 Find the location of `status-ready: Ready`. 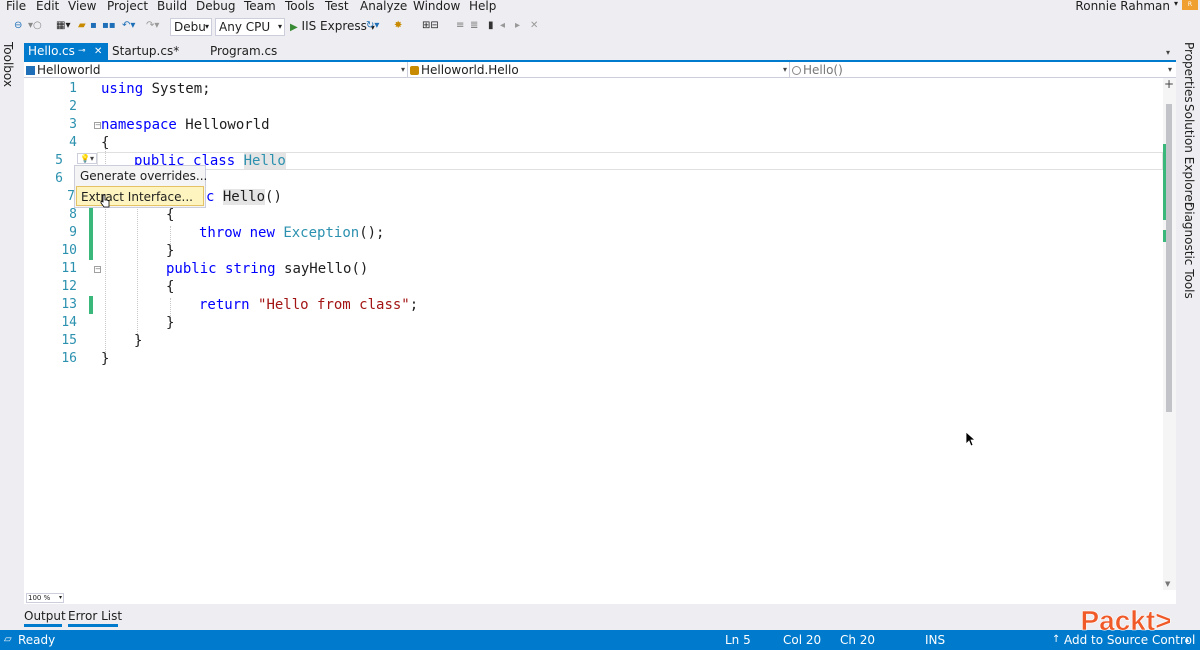

status-ready: Ready is located at coordinates (37, 640).